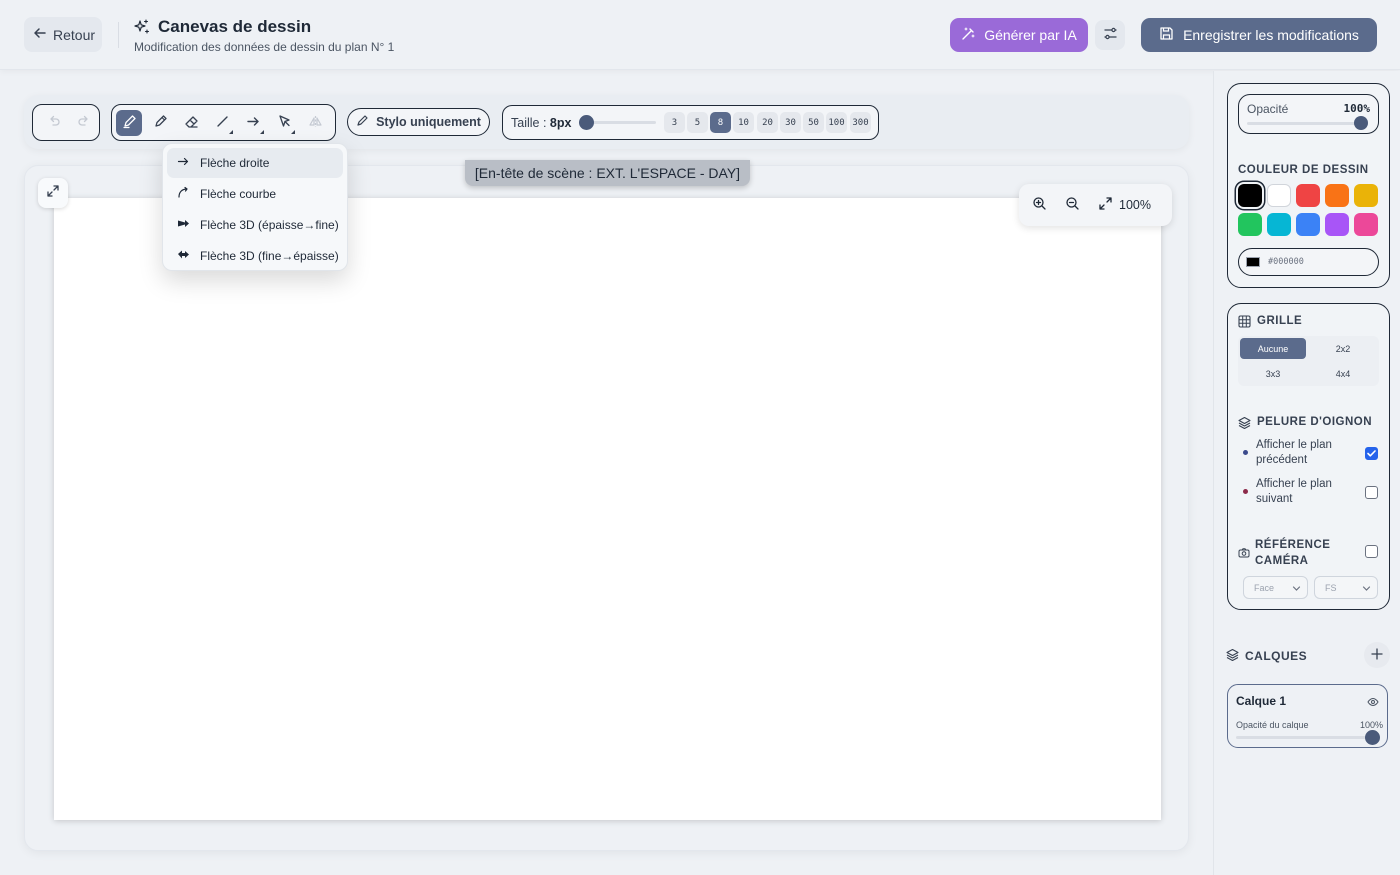 The width and height of the screenshot is (1400, 875). Describe the element at coordinates (1372, 737) in the screenshot. I see `layer-opacity-thumb` at that location.